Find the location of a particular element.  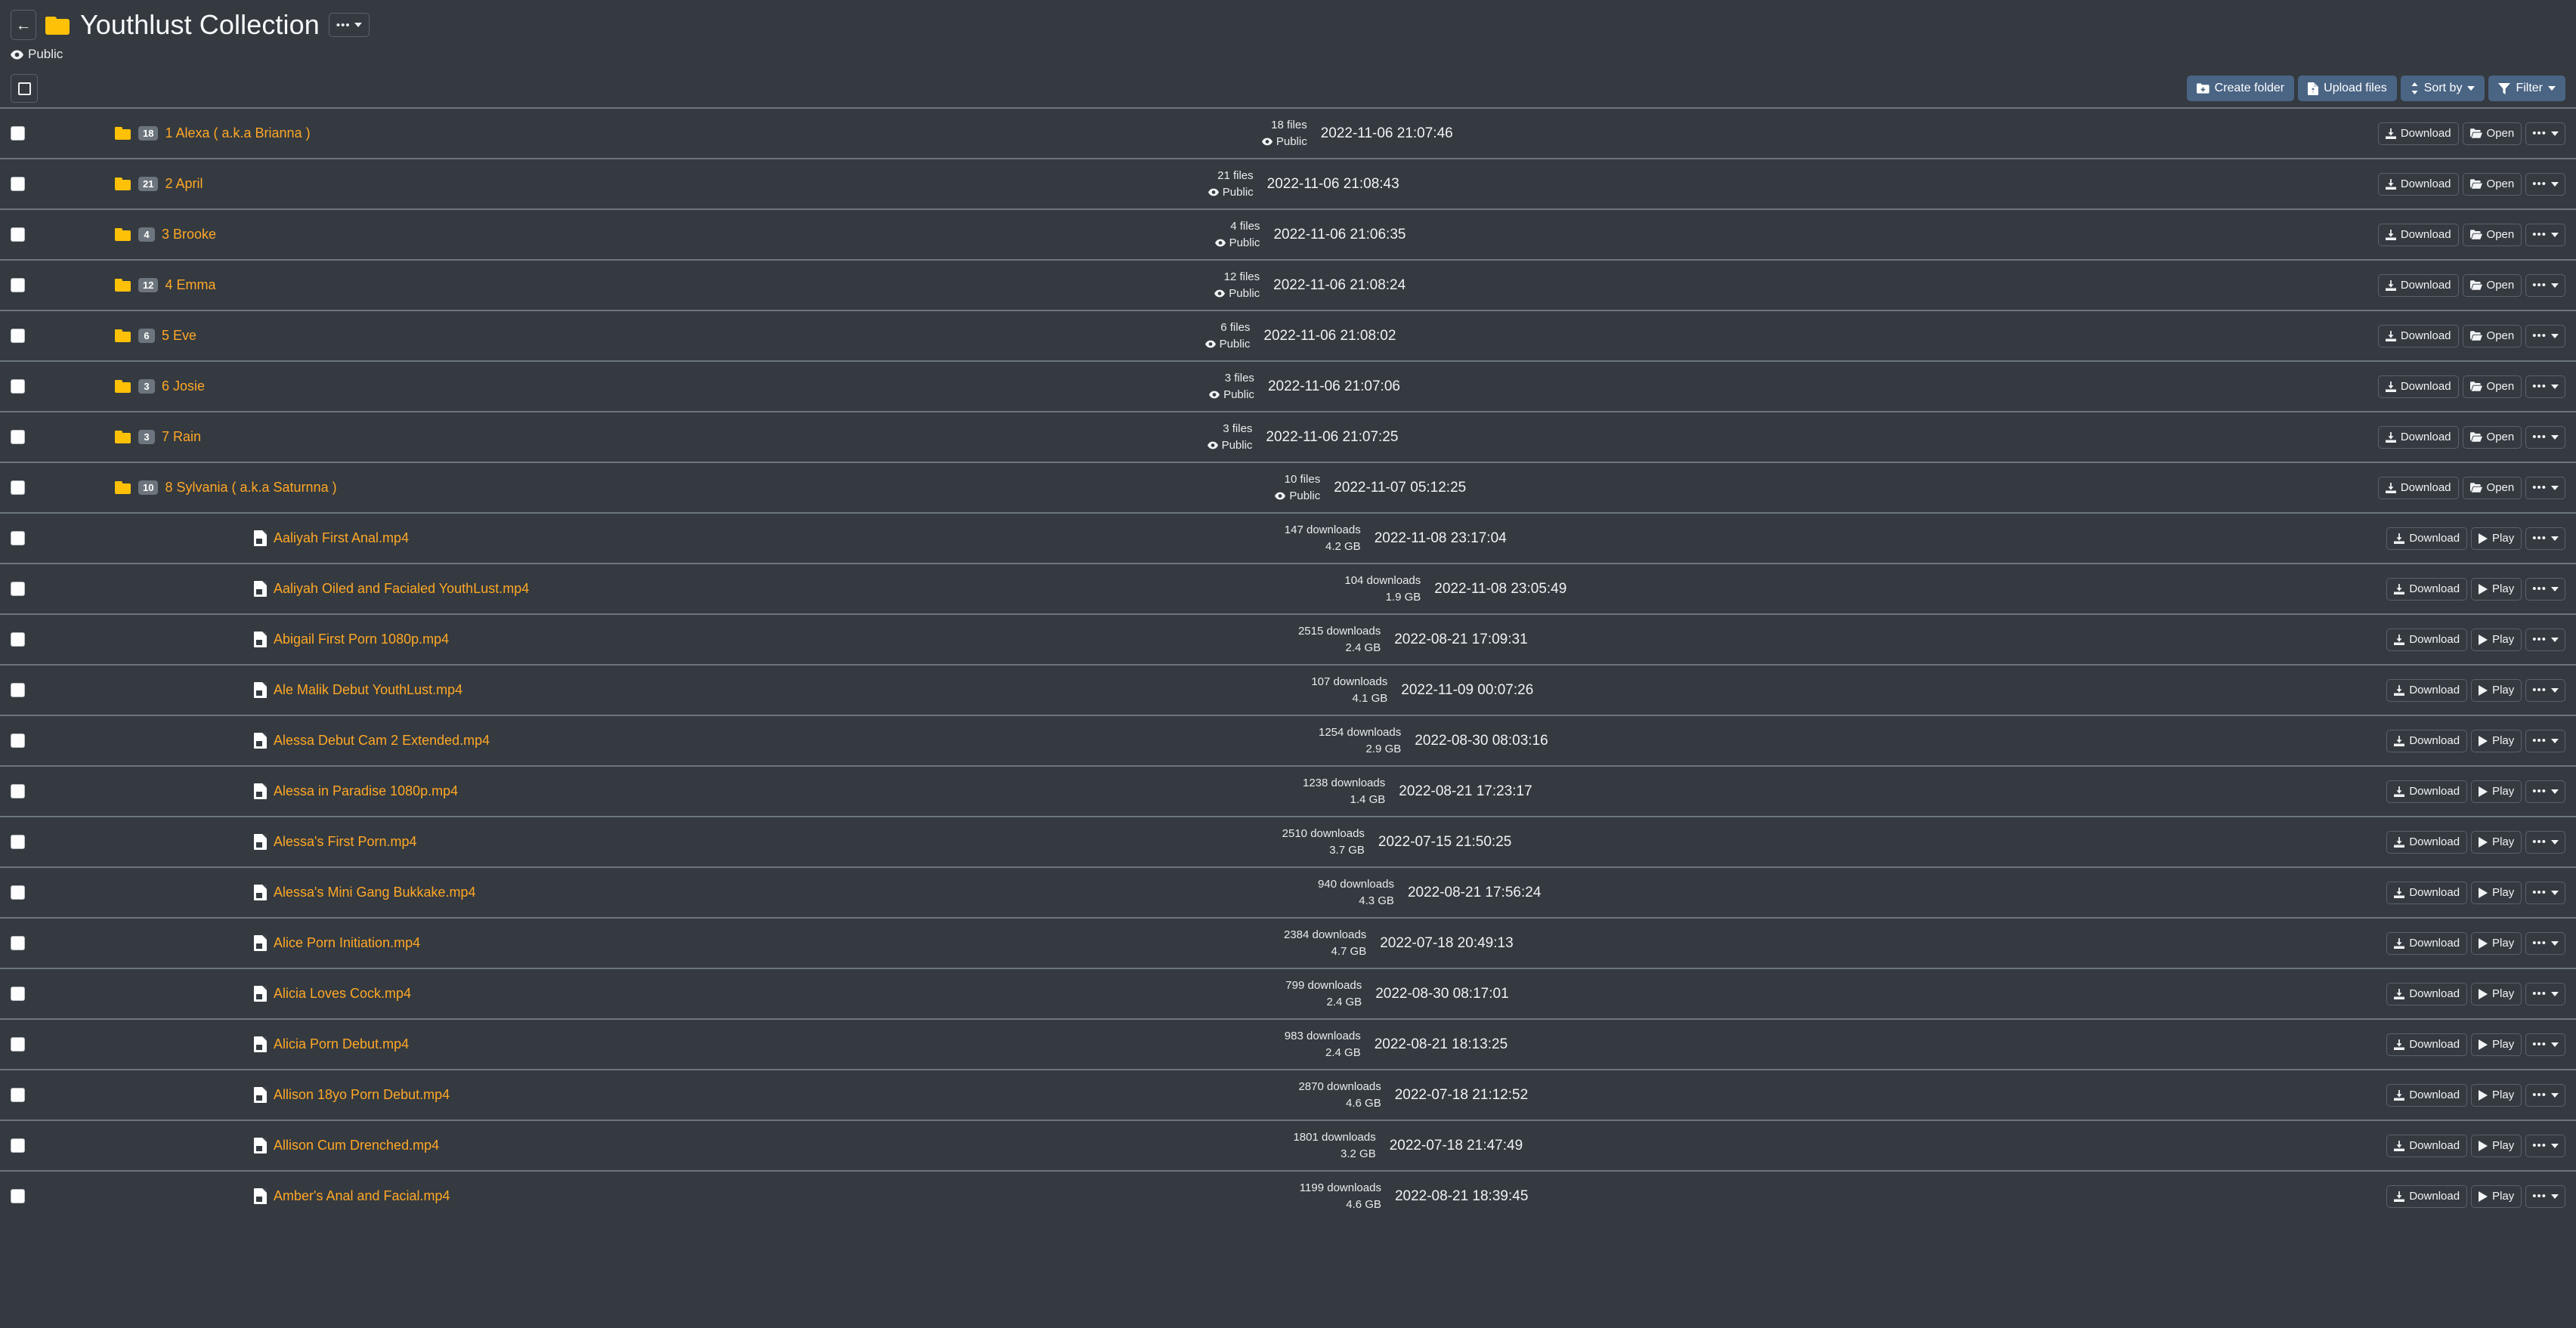

folder-more-menu-button: ••• is located at coordinates (349, 25).